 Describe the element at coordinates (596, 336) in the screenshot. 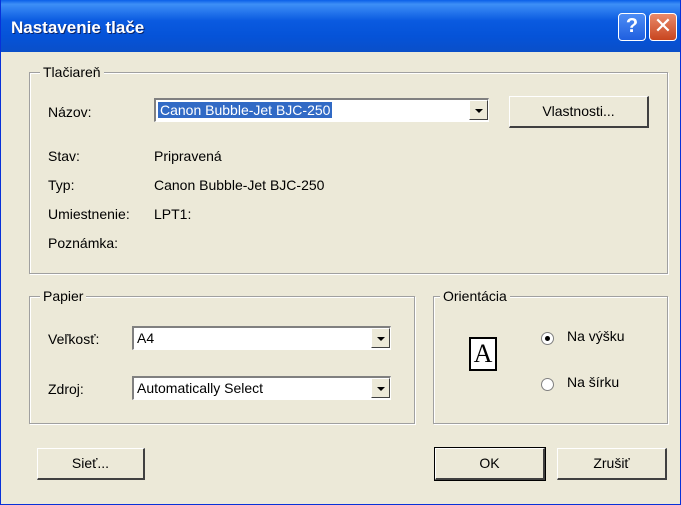

I see `portrait-label: Na výšku` at that location.